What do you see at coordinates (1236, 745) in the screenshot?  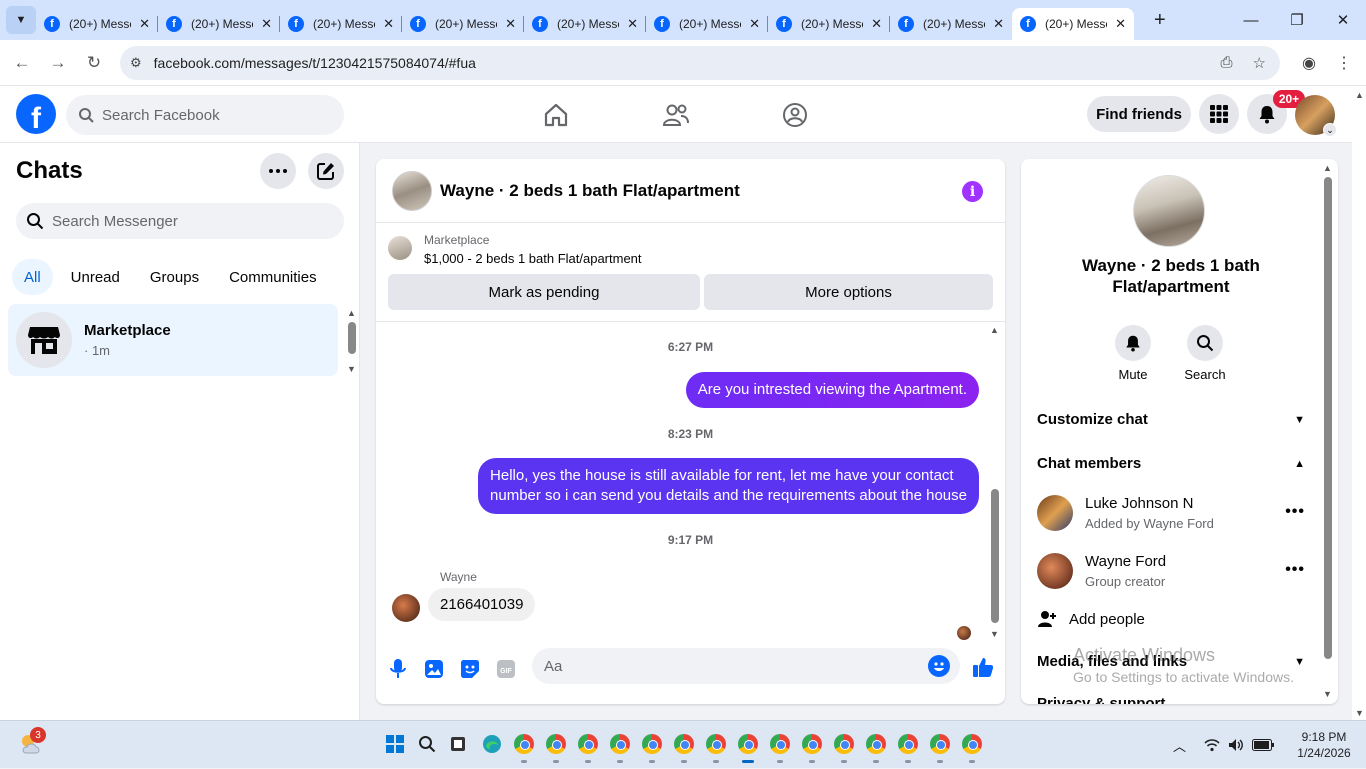 I see `volume-icon` at bounding box center [1236, 745].